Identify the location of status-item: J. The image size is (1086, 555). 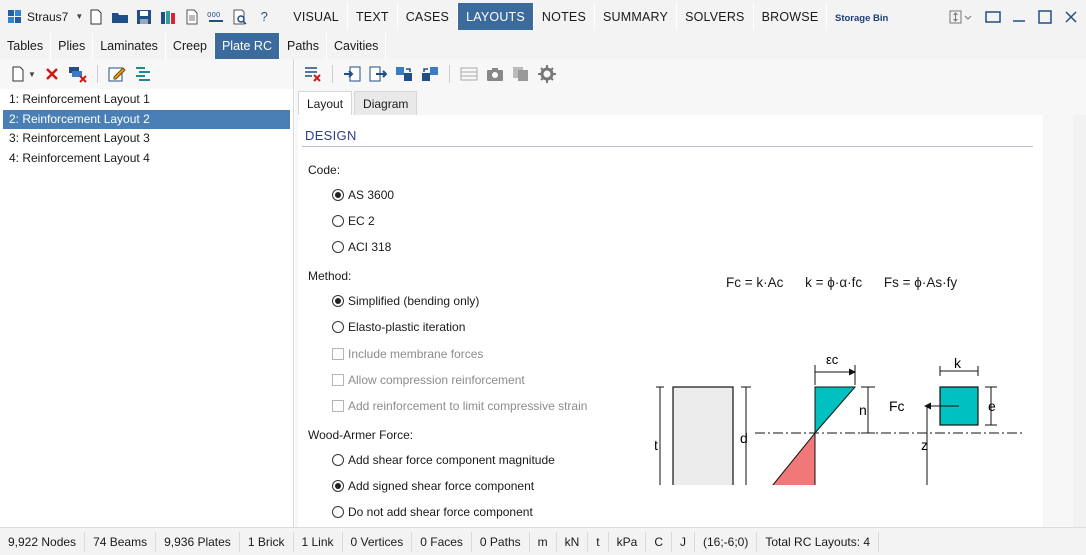
(683, 541).